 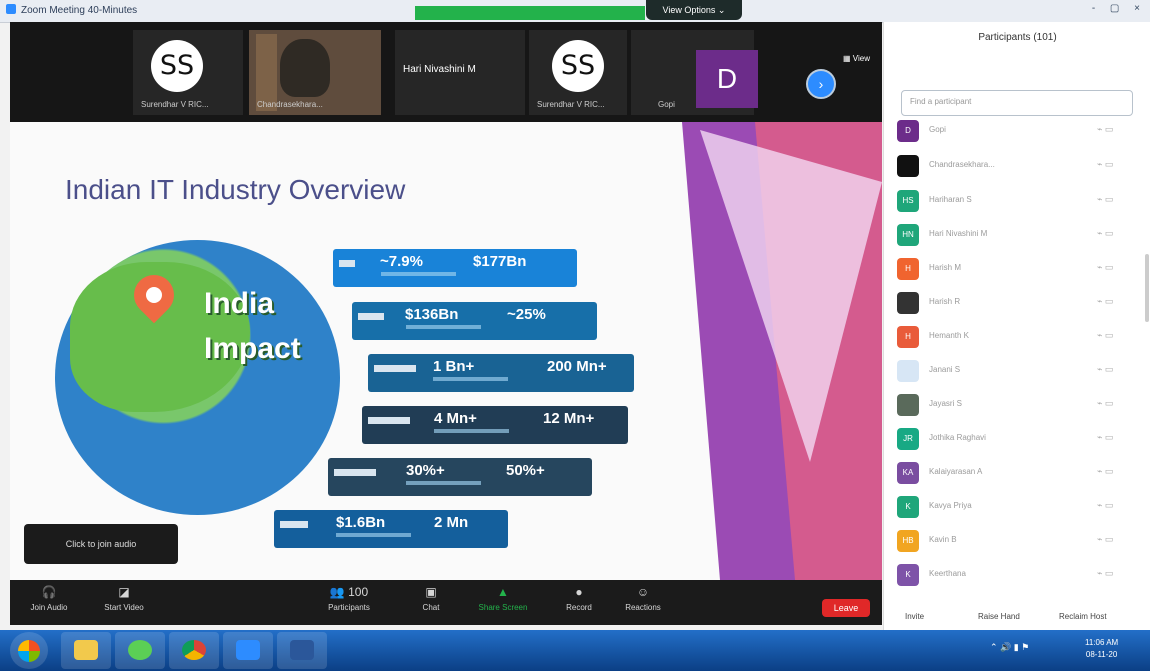 I want to click on folder-icon, so click(x=86, y=650).